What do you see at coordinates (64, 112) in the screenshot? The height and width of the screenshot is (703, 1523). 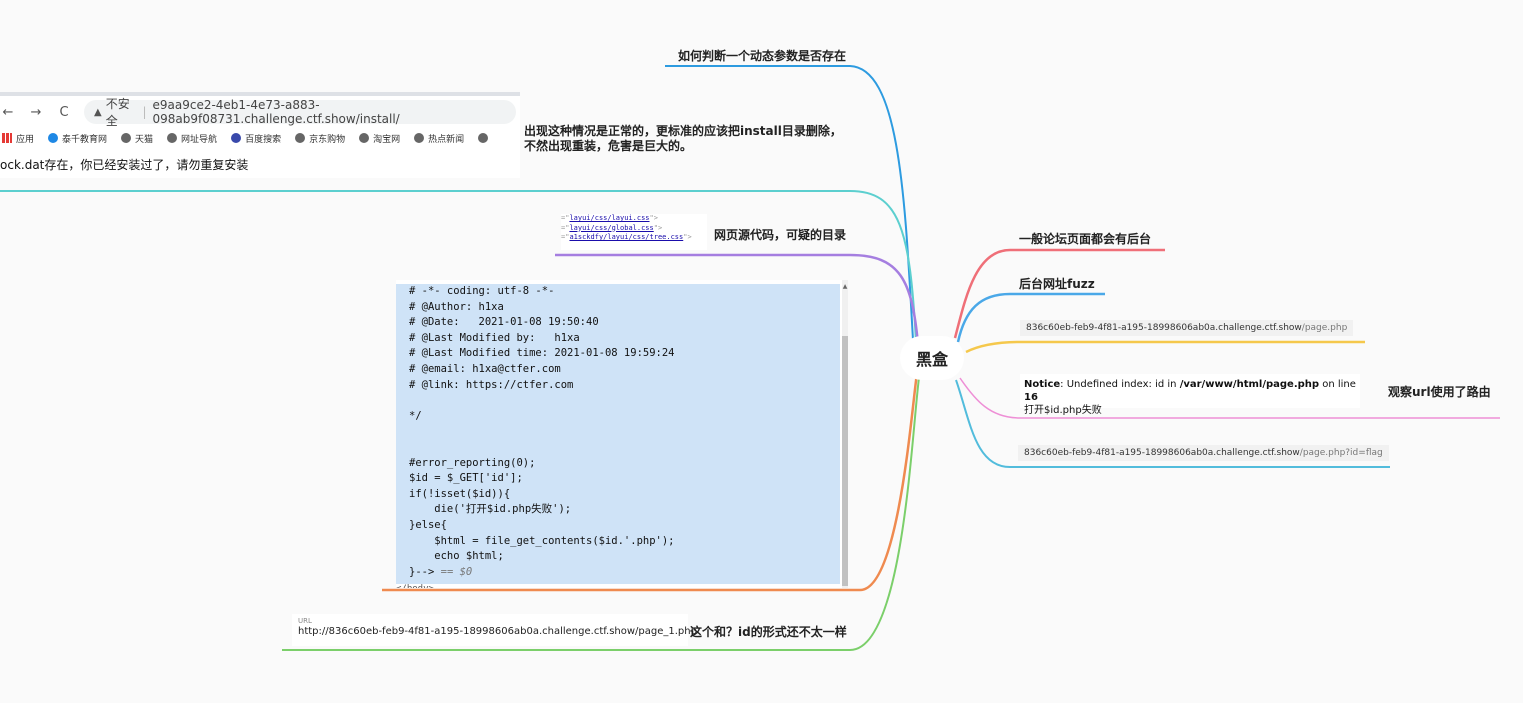 I see `reload-icon: C` at bounding box center [64, 112].